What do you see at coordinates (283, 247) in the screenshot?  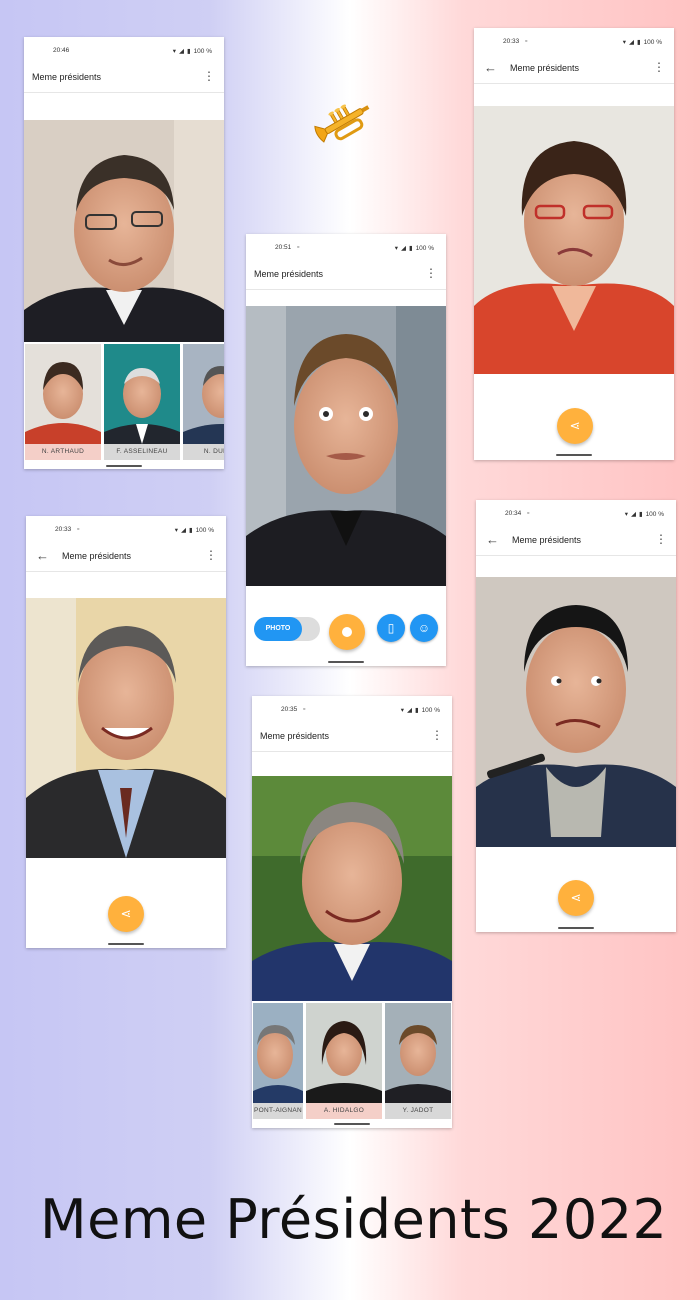 I see `status-time: 20:51` at bounding box center [283, 247].